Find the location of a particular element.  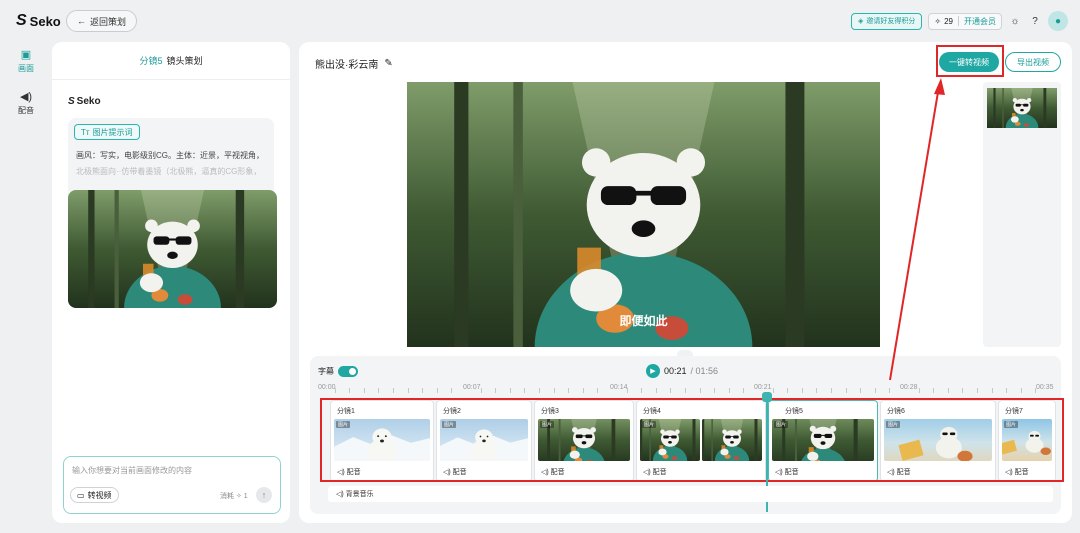

shot-strip-thumb is located at coordinates (1022, 108).